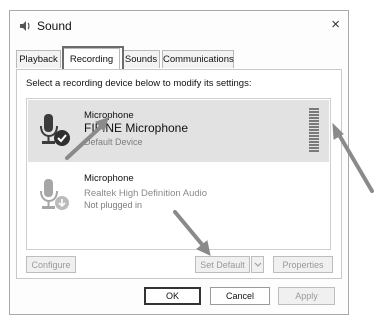 This screenshot has height=323, width=375. I want to click on set-default-dropdown, so click(257, 264).